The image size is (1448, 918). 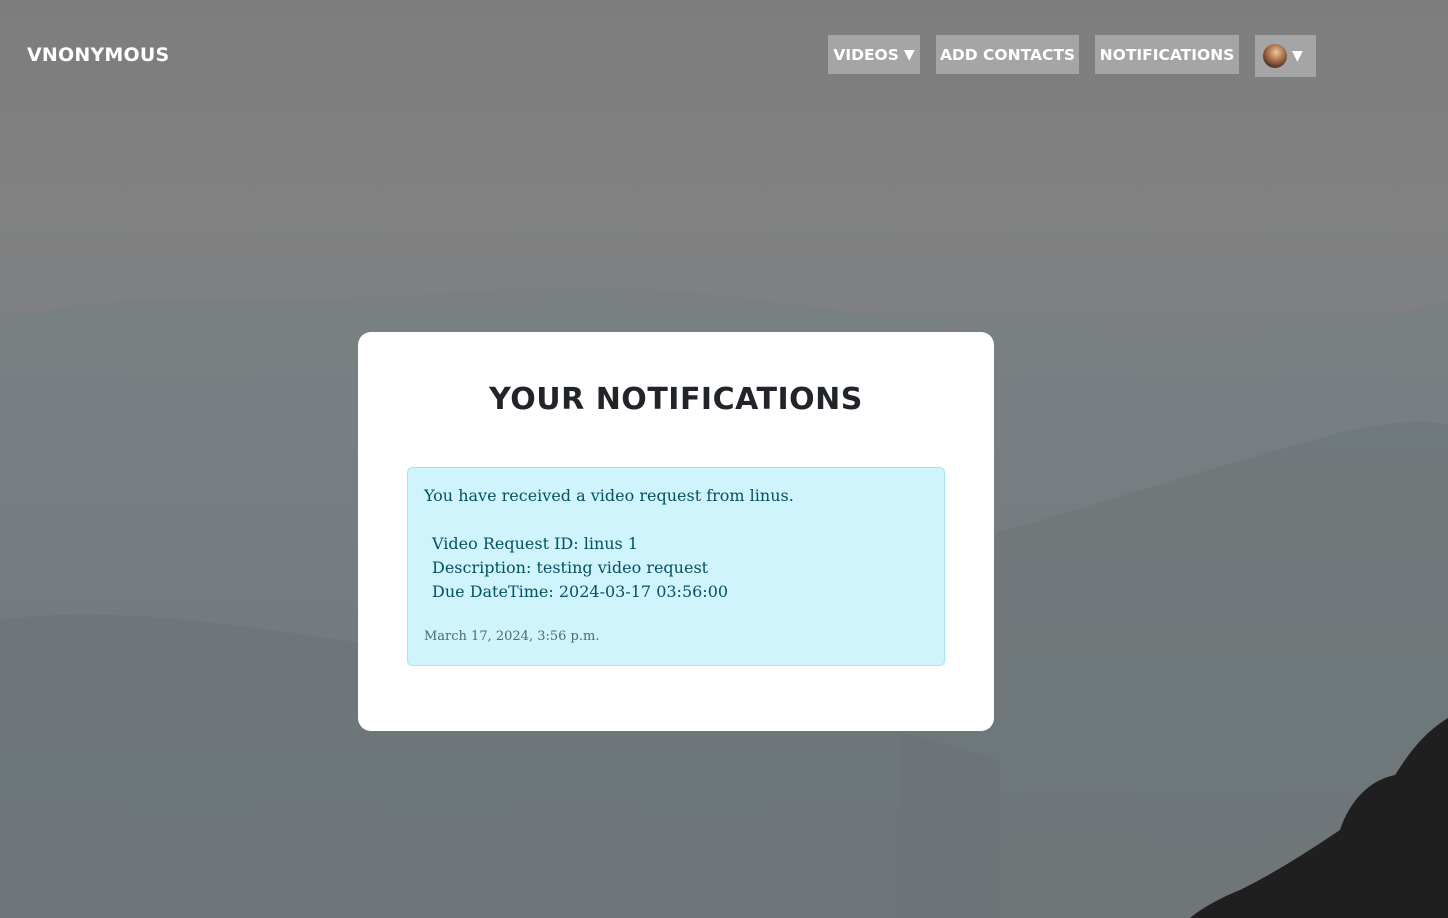 What do you see at coordinates (535, 543) in the screenshot?
I see `video-request-id: Video Request ID: linus 1` at bounding box center [535, 543].